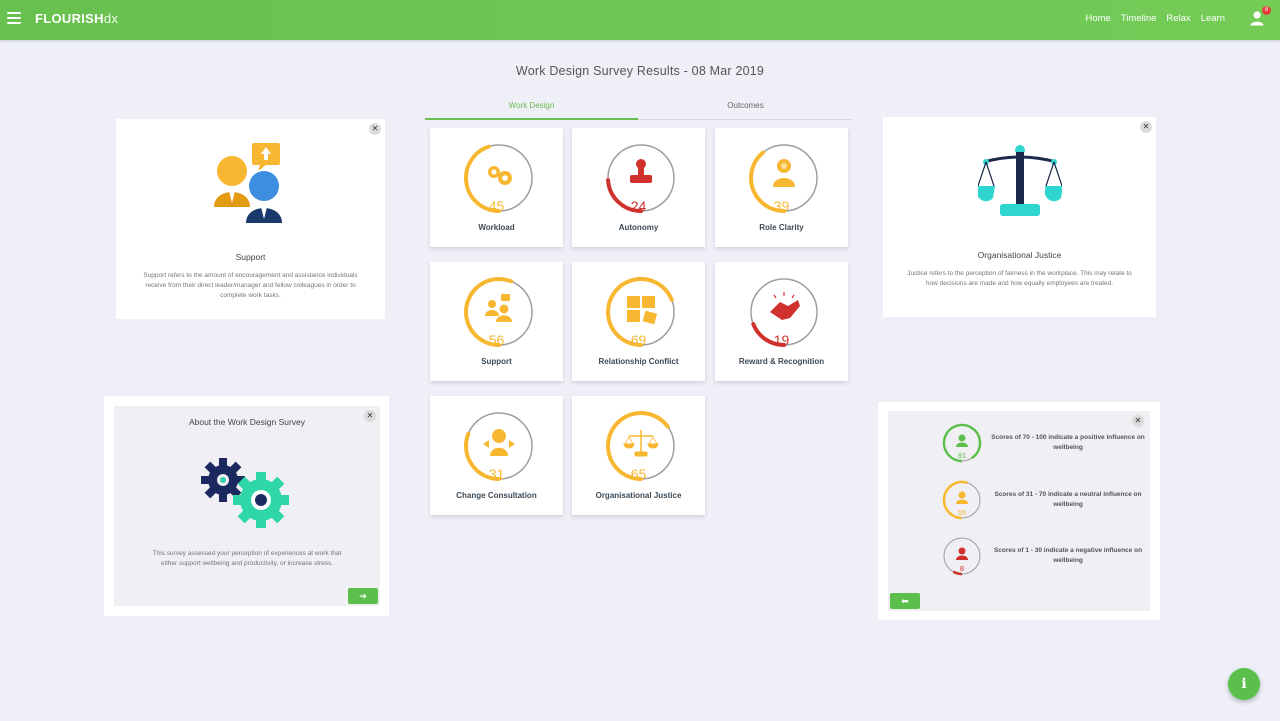 The width and height of the screenshot is (1280, 721). I want to click on legend-gauge-negative: 8, so click(962, 556).